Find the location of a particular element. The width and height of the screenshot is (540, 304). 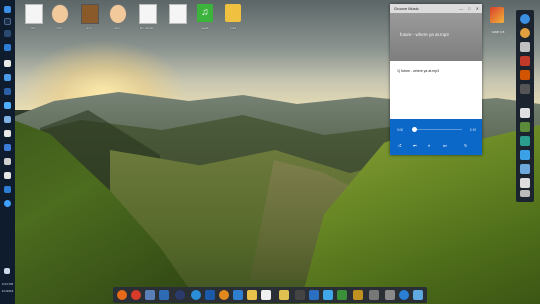

desktop-icon-label: tea2t is located at coordinates (205, 28).